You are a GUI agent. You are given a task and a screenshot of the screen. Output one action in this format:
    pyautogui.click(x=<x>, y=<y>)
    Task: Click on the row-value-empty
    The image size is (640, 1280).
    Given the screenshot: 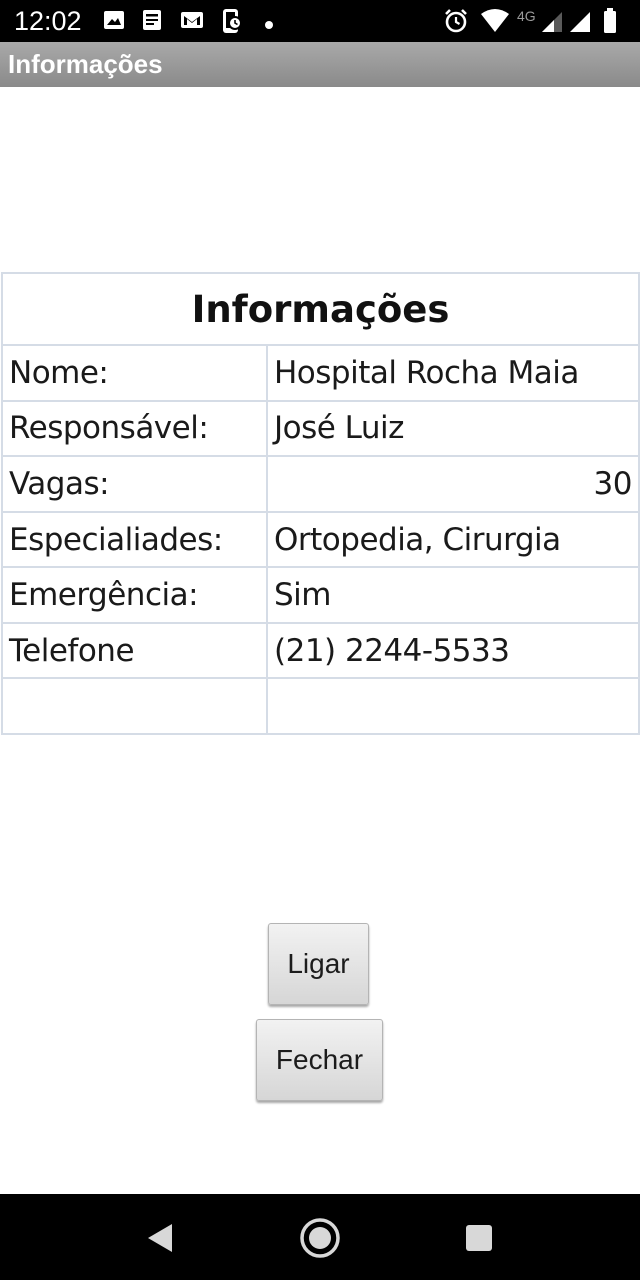 What is the action you would take?
    pyautogui.click(x=453, y=706)
    